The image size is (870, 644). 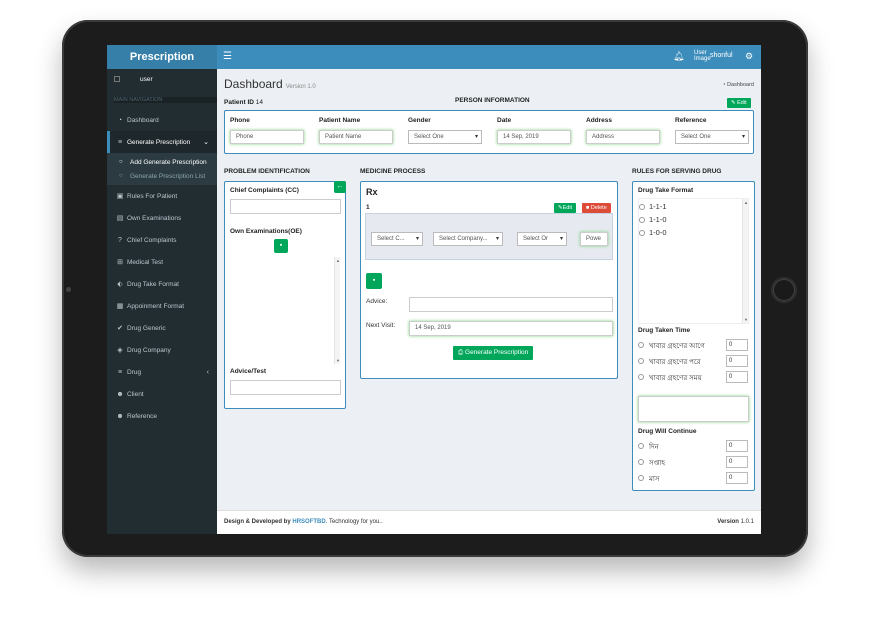 What do you see at coordinates (658, 206) in the screenshot?
I see `format-option: 1-1-1` at bounding box center [658, 206].